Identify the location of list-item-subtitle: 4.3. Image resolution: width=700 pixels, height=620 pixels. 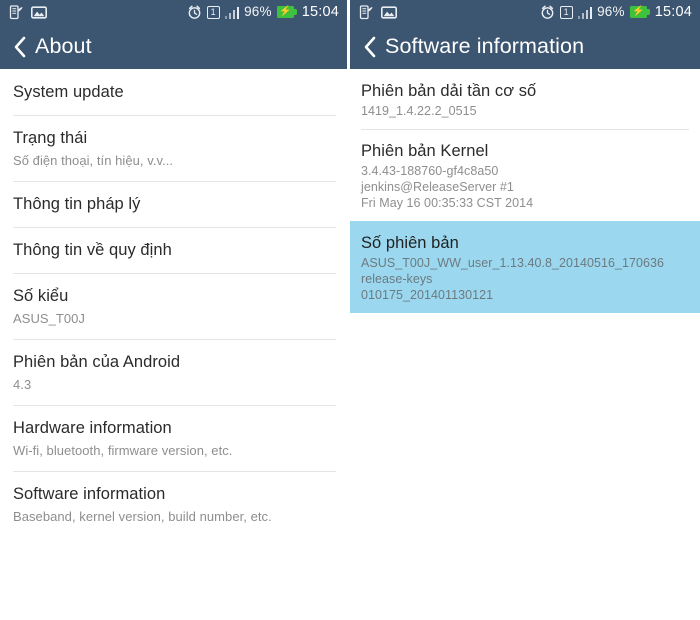
(22, 384).